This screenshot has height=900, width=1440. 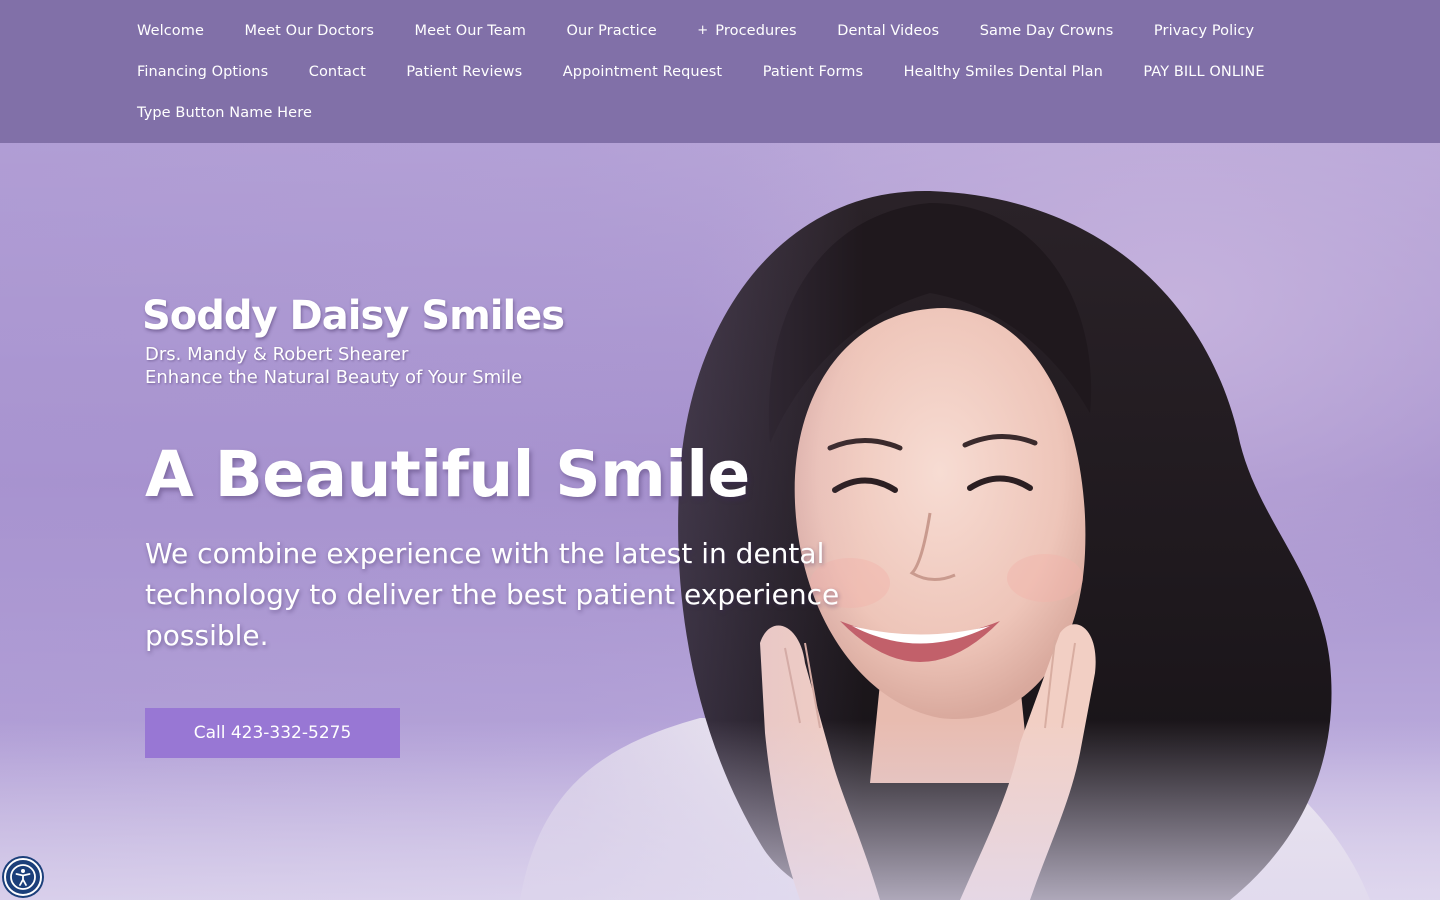 What do you see at coordinates (788, 112) in the screenshot?
I see `nav-row-3: Type Button Name Here` at bounding box center [788, 112].